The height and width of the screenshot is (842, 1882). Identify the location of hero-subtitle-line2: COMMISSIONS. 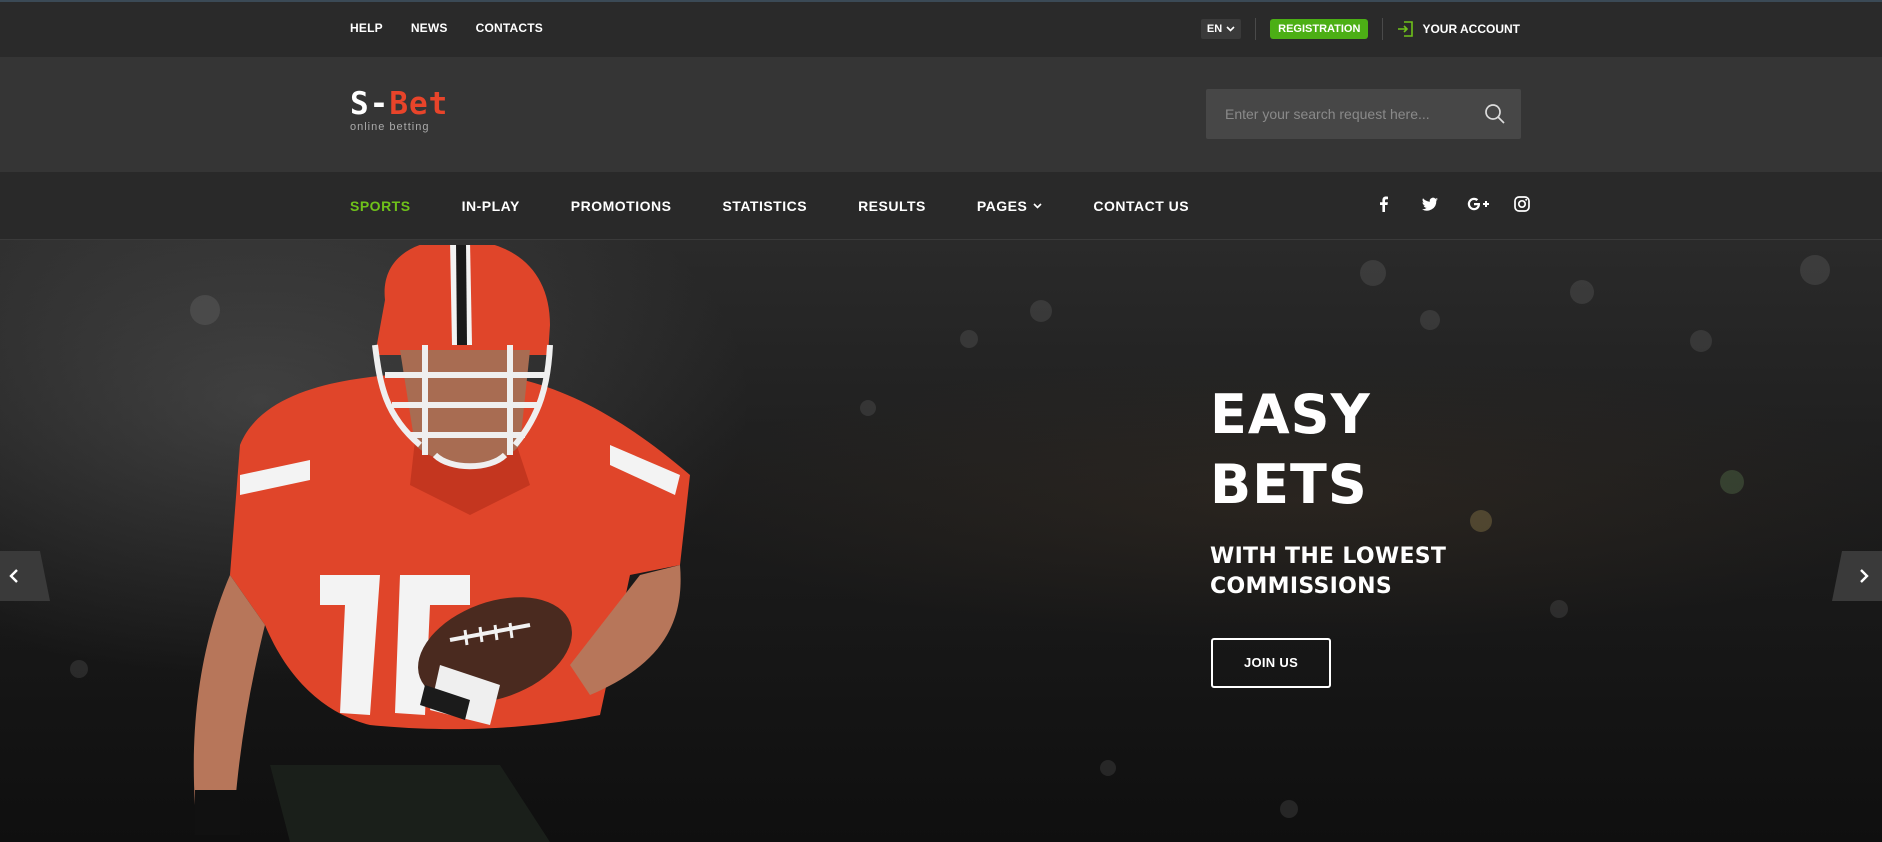
(1301, 586).